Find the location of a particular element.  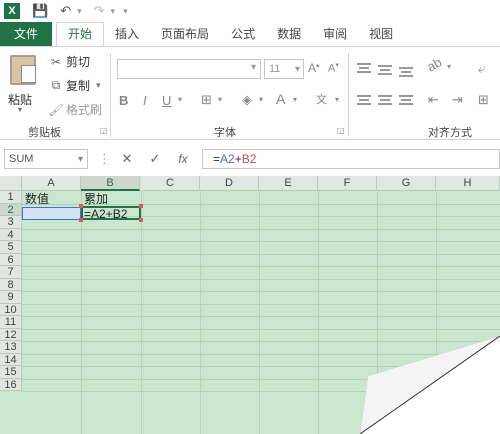

formula-input: =A2+B2 is located at coordinates (351, 159).